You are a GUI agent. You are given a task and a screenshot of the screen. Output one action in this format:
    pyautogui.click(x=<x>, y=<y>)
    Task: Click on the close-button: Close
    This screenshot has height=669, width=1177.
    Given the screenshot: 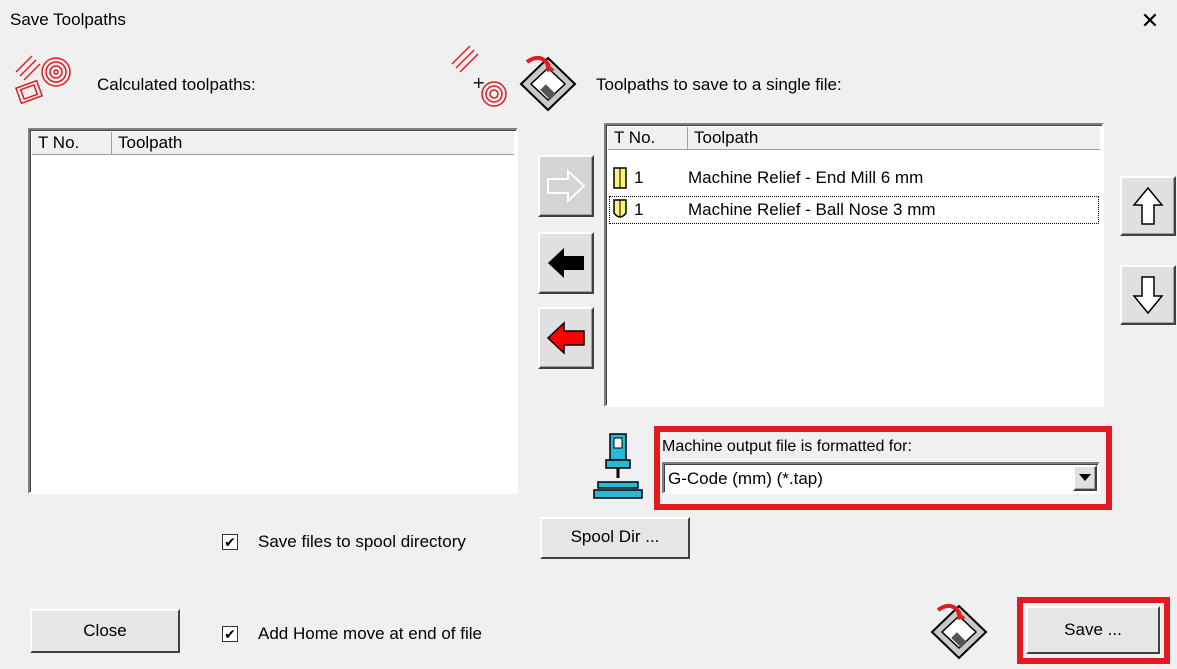 What is the action you would take?
    pyautogui.click(x=105, y=631)
    